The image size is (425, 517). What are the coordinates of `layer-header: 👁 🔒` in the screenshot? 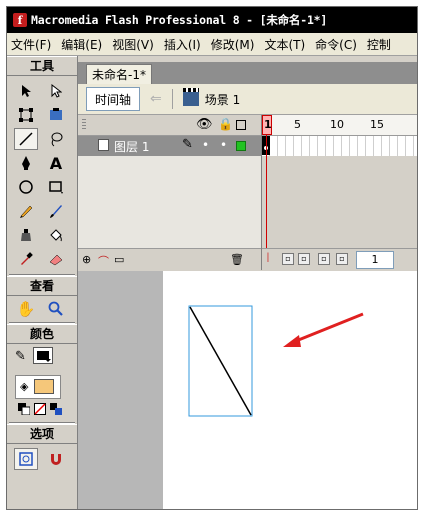 It's located at (169, 125).